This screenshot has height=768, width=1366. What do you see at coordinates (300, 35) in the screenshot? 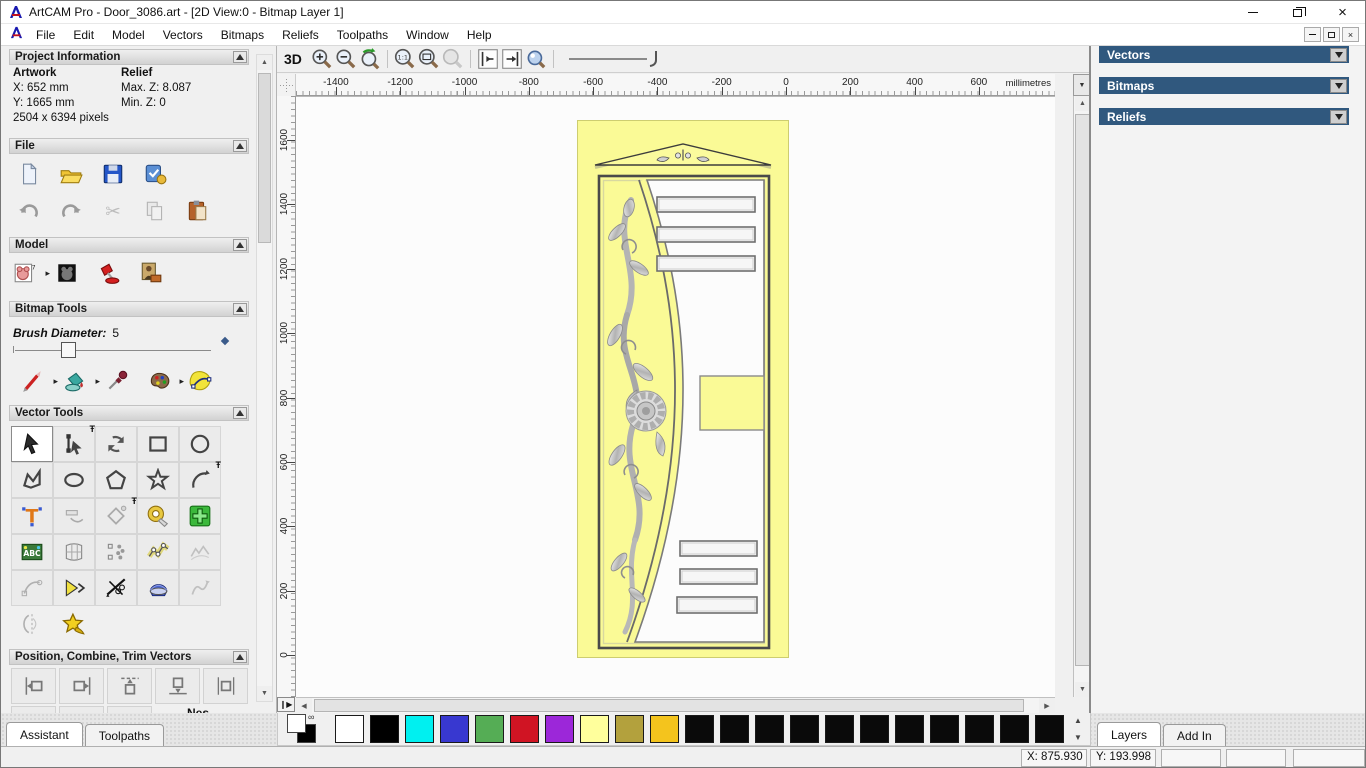
I see `menu-reliefs: Reliefs` at bounding box center [300, 35].